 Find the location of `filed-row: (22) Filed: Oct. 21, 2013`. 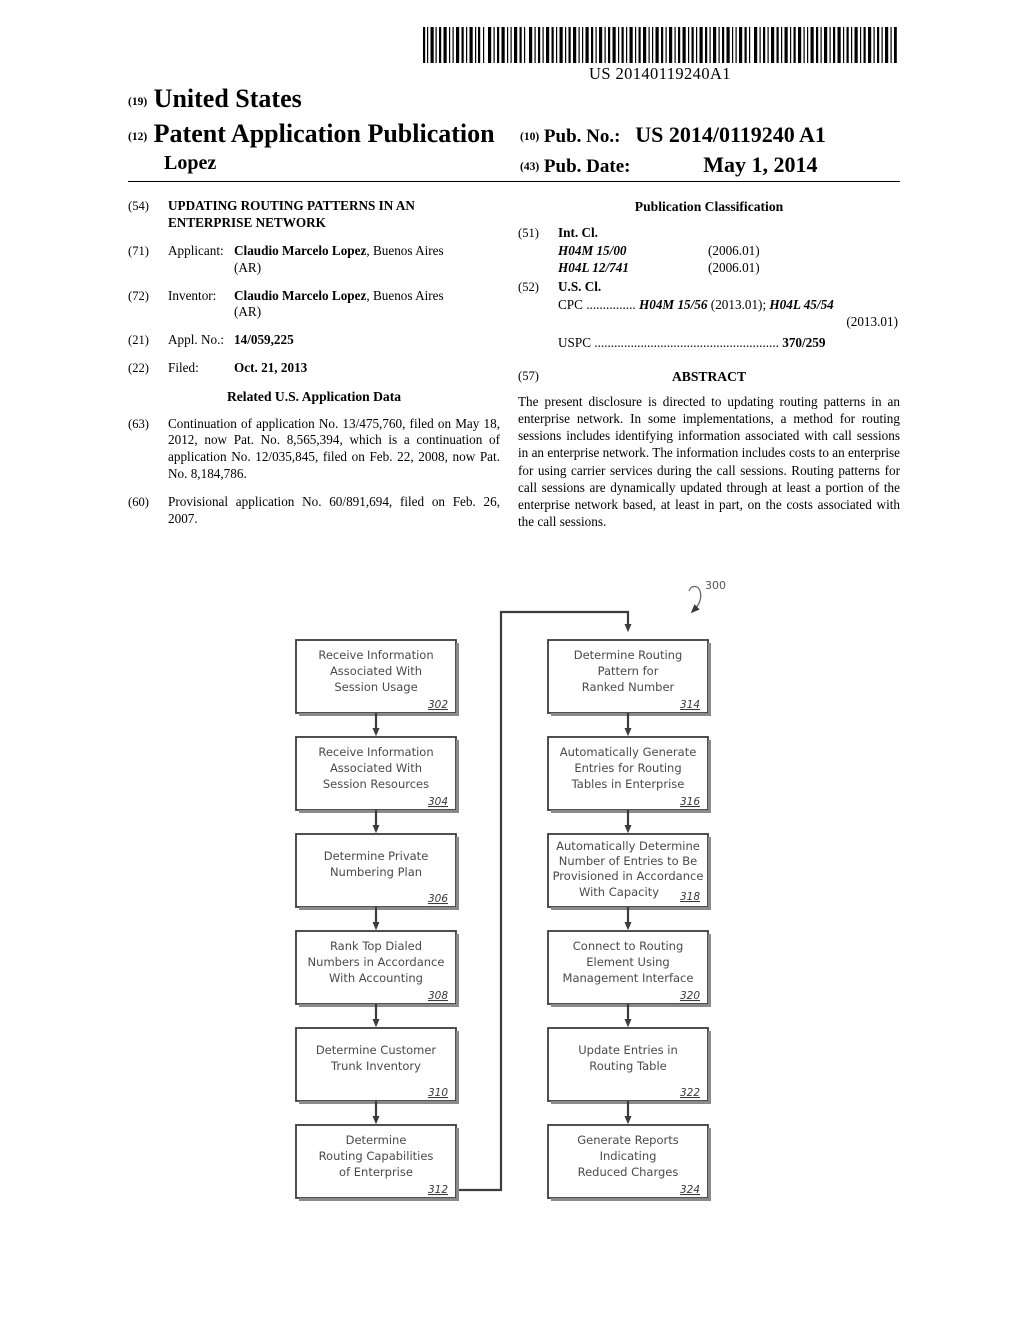

filed-row: (22) Filed: Oct. 21, 2013 is located at coordinates (314, 368).